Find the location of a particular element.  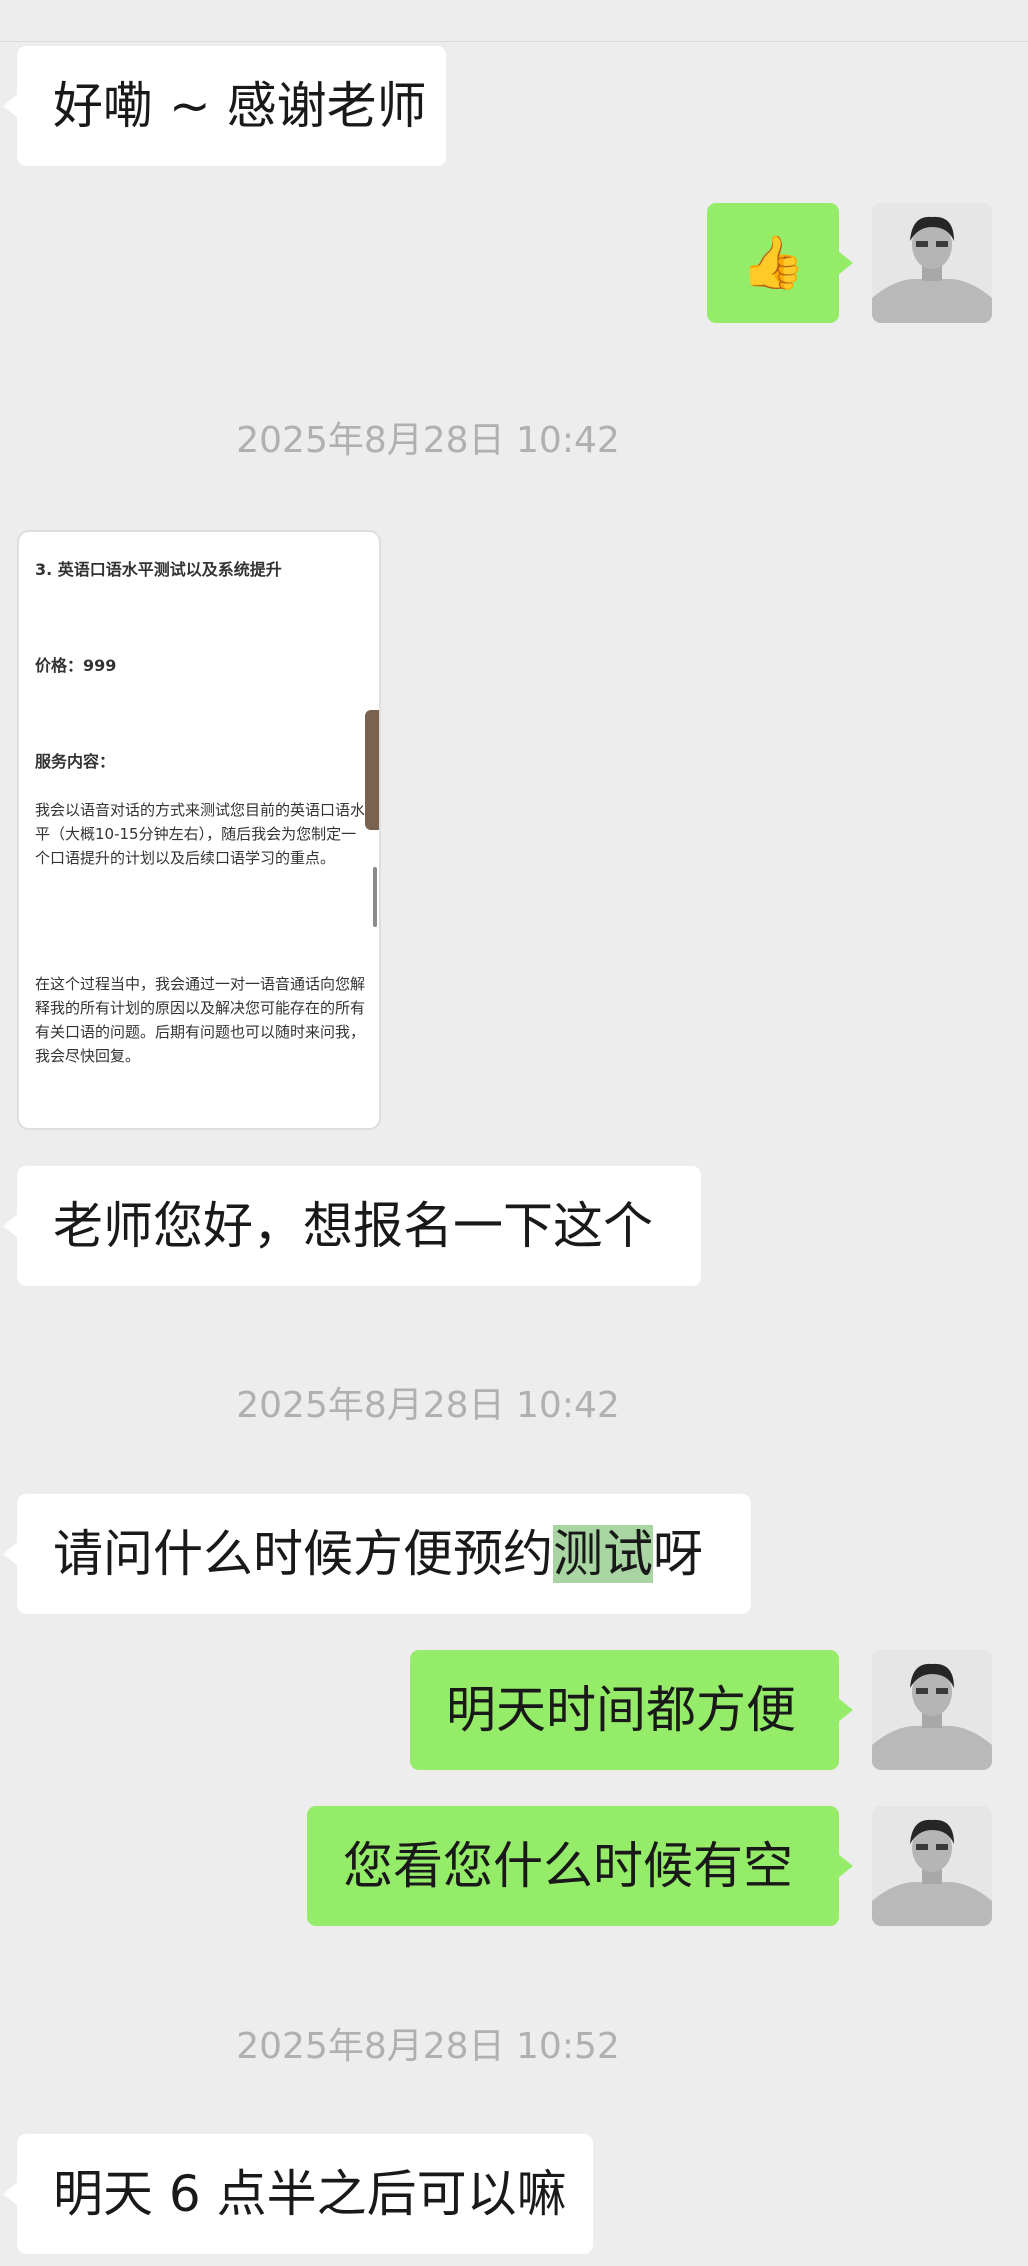

message-text: 呀 is located at coordinates (678, 1554).